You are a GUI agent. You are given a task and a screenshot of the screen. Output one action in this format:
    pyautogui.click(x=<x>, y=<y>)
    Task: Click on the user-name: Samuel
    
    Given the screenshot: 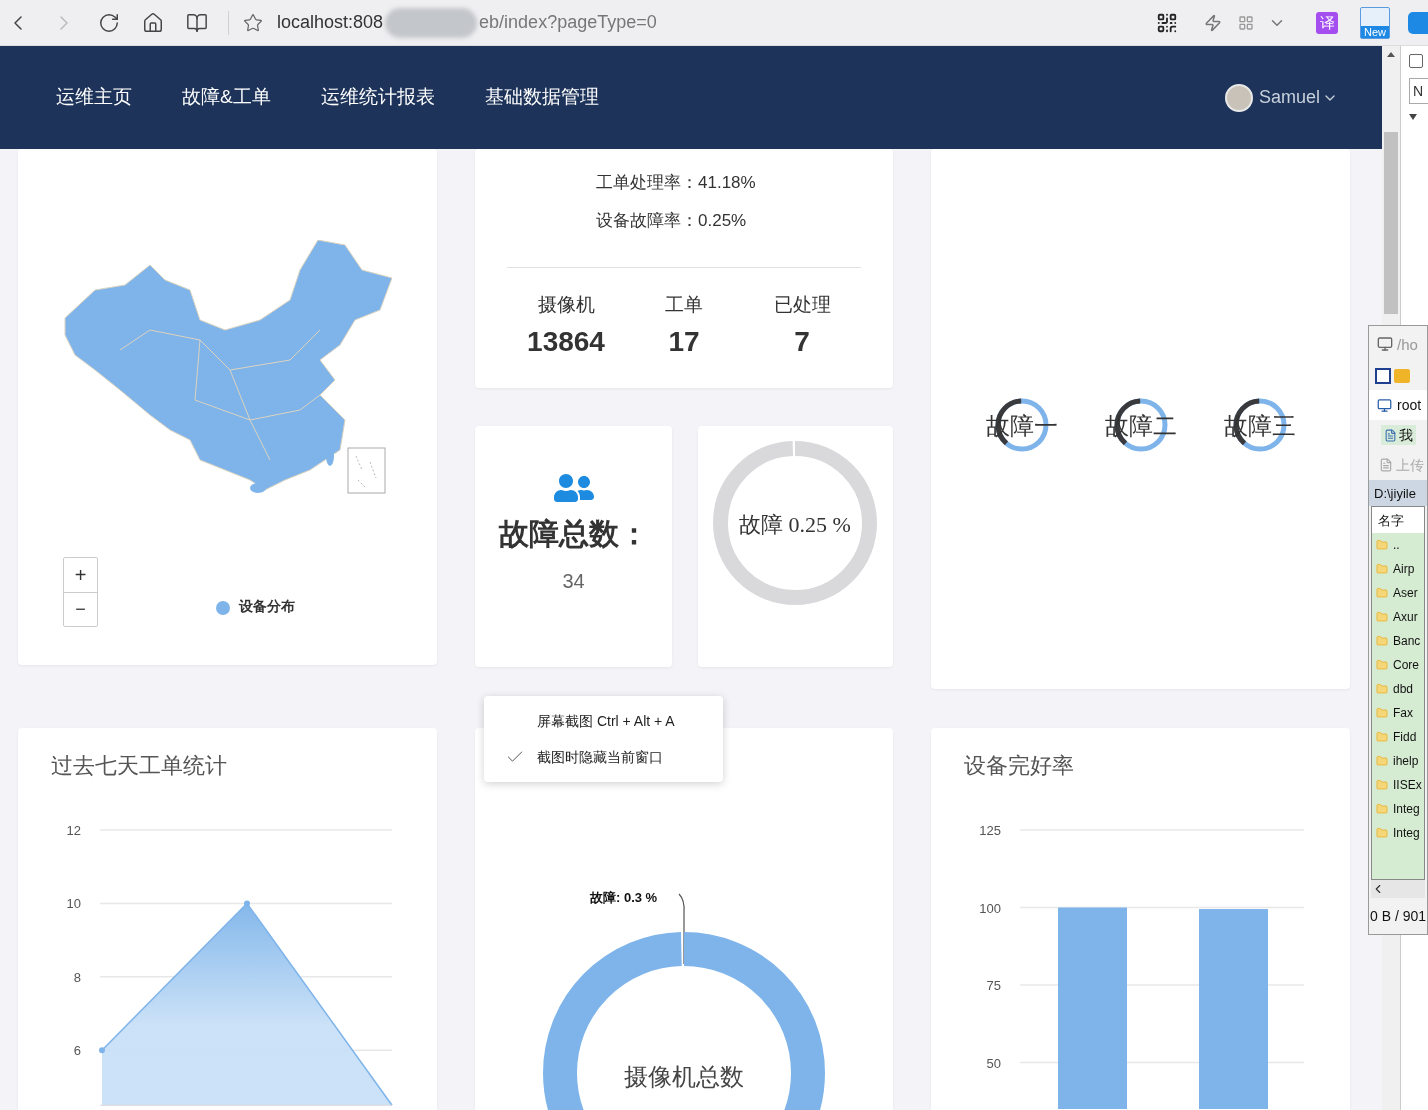 What is the action you would take?
    pyautogui.click(x=1289, y=97)
    